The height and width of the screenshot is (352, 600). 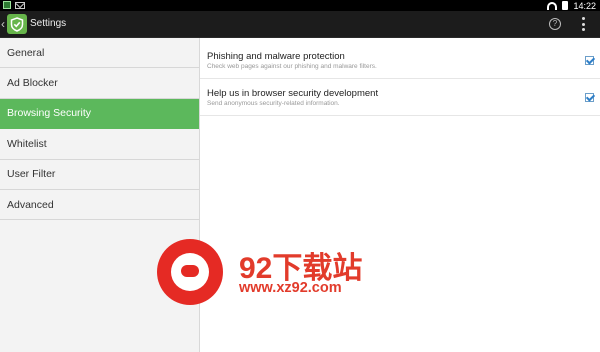 I want to click on watermark-logo-icon, so click(x=190, y=272).